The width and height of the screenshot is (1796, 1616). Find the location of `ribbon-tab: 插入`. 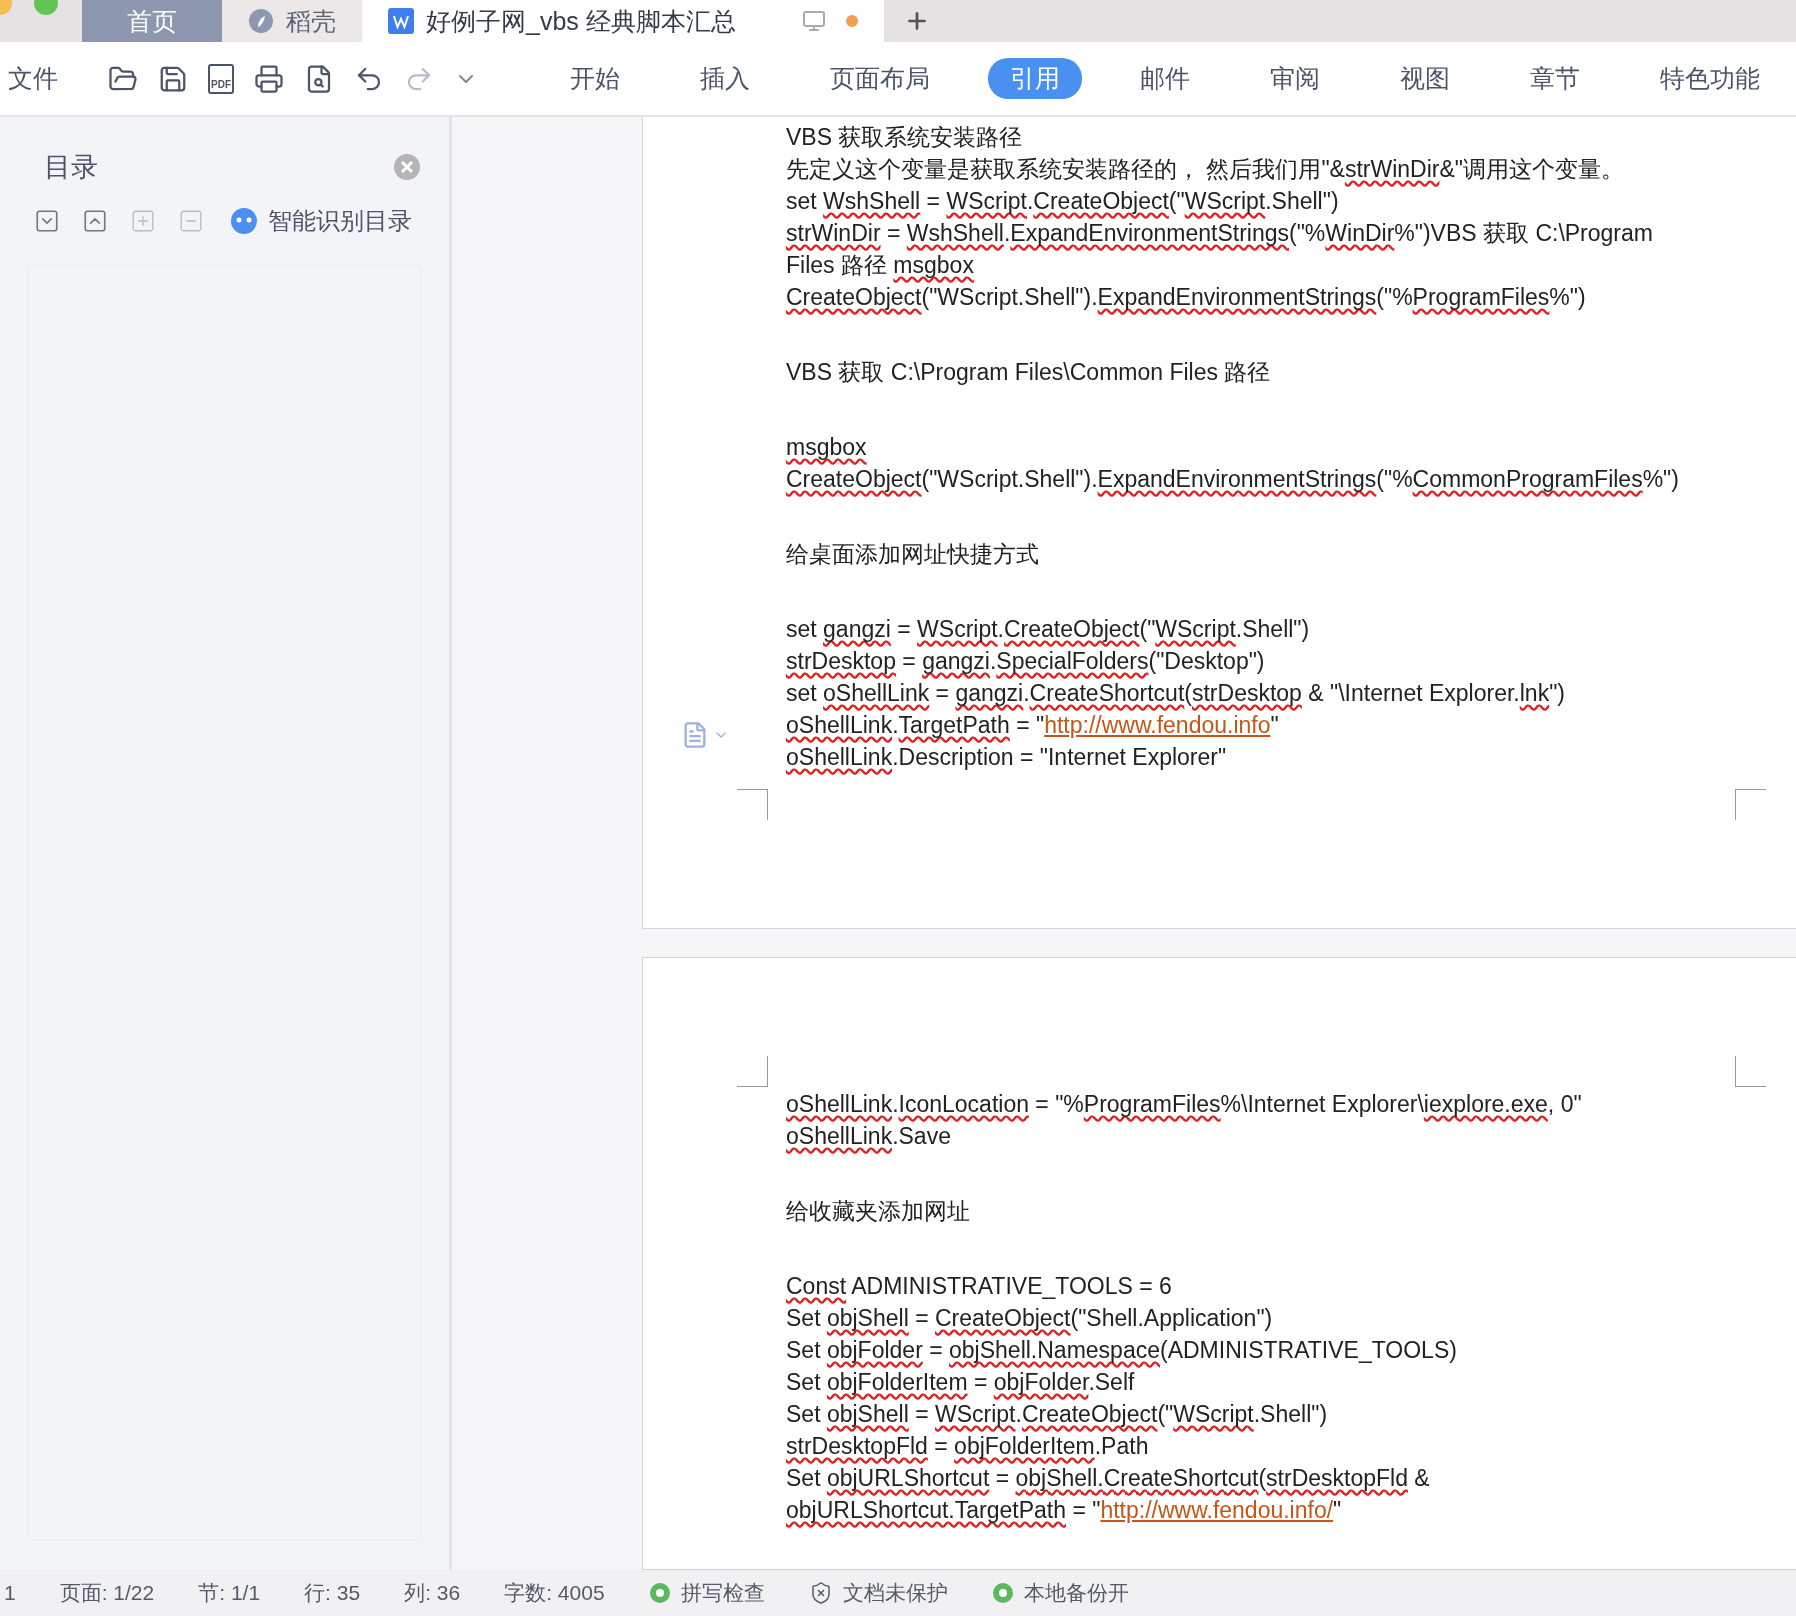

ribbon-tab: 插入 is located at coordinates (725, 78).